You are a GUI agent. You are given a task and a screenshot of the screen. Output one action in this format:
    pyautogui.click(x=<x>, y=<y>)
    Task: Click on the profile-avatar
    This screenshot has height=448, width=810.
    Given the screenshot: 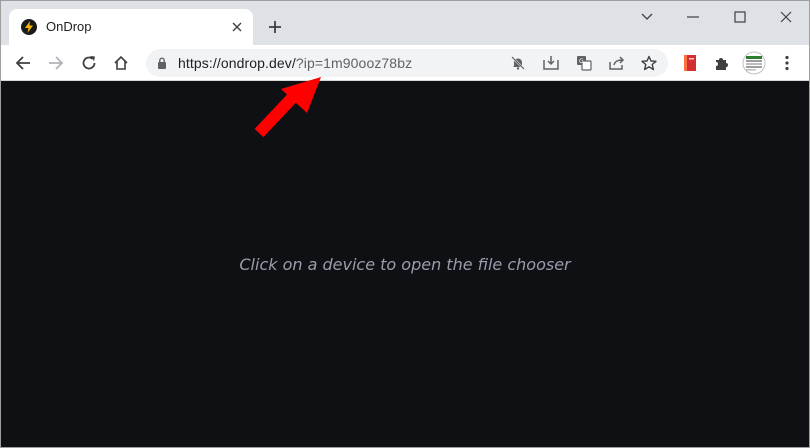 What is the action you would take?
    pyautogui.click(x=754, y=63)
    